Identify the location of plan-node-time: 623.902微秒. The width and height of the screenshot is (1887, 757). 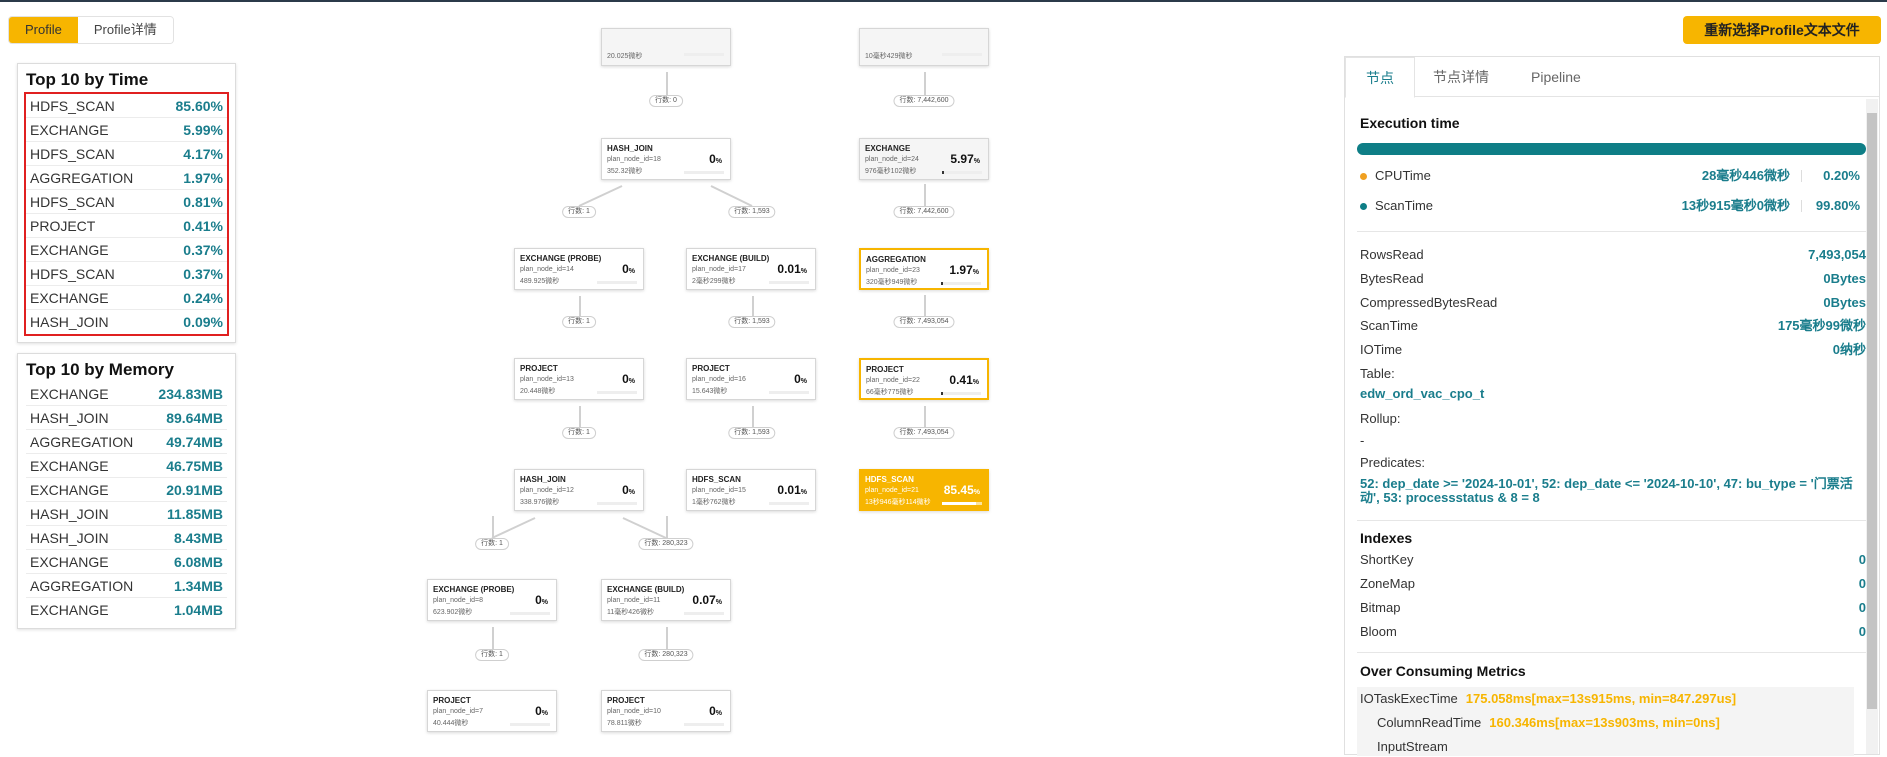
(453, 612).